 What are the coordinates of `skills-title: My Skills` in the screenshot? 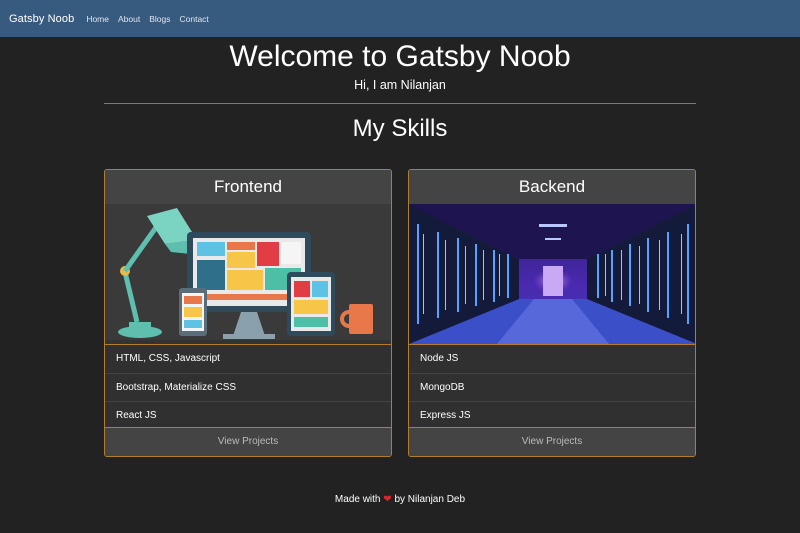 It's located at (400, 128).